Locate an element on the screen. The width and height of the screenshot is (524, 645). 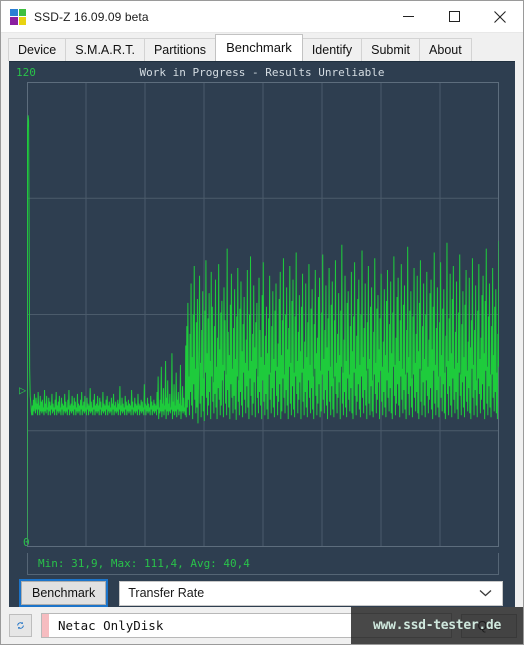
close-icon is located at coordinates (500, 16).